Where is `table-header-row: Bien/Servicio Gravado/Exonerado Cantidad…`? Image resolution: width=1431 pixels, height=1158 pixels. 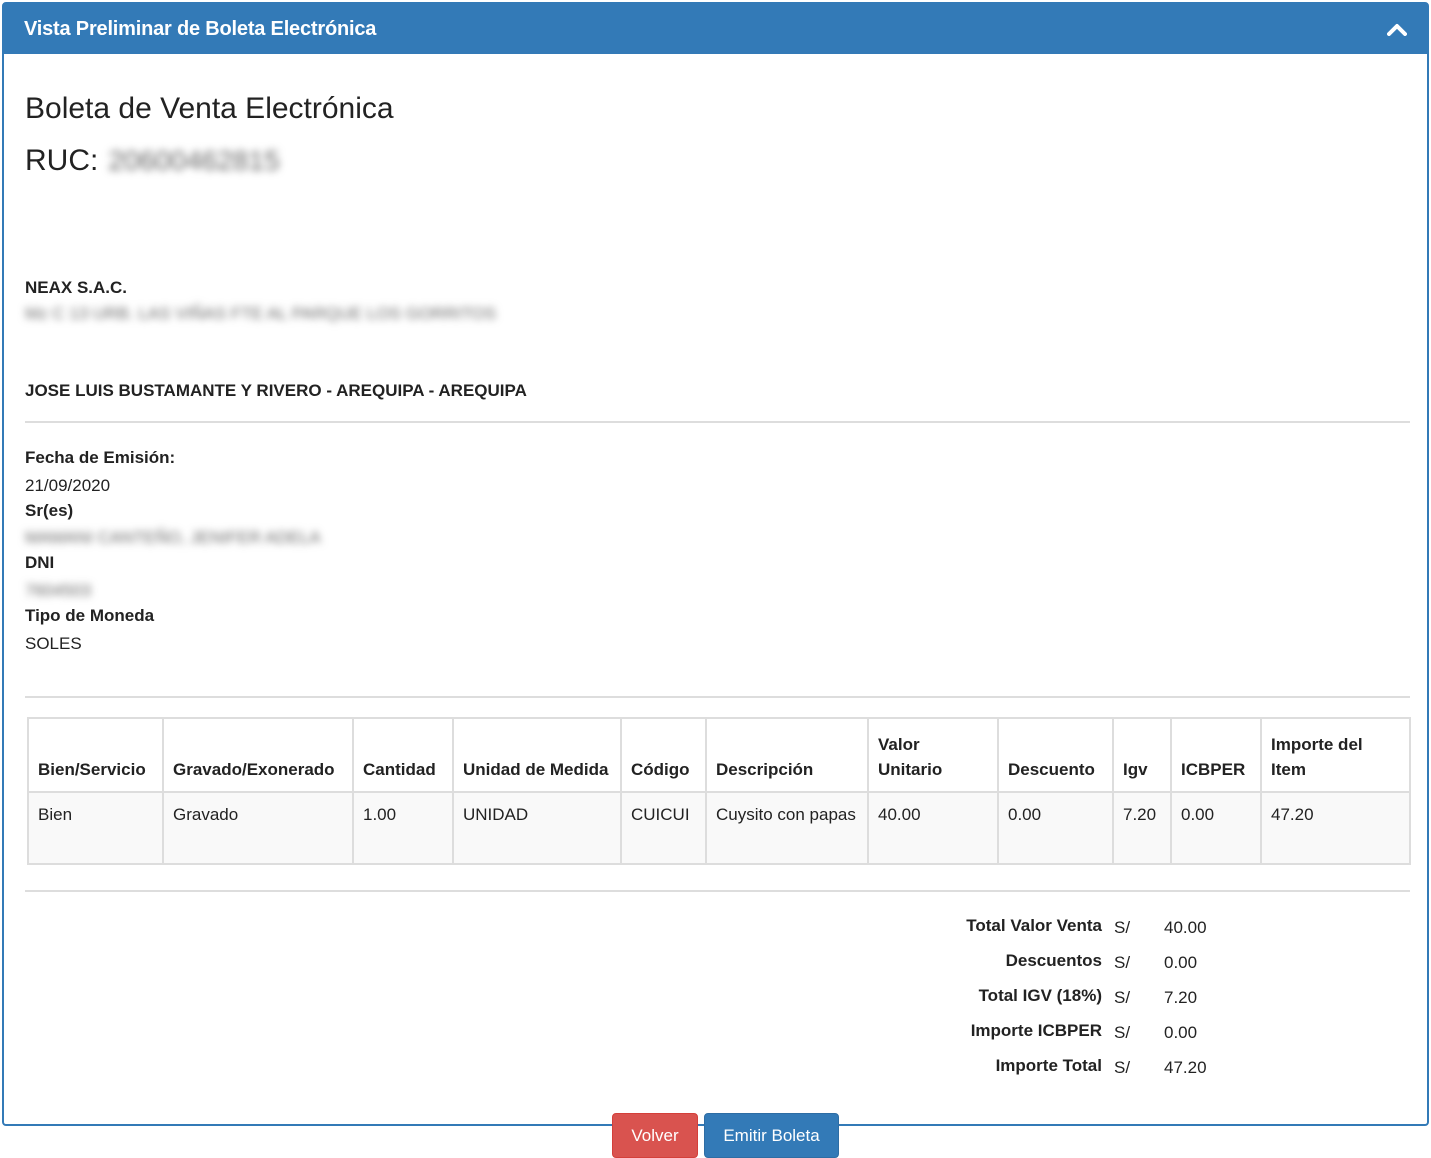
table-header-row: Bien/Servicio Gravado/Exonerado Cantidad… is located at coordinates (719, 755).